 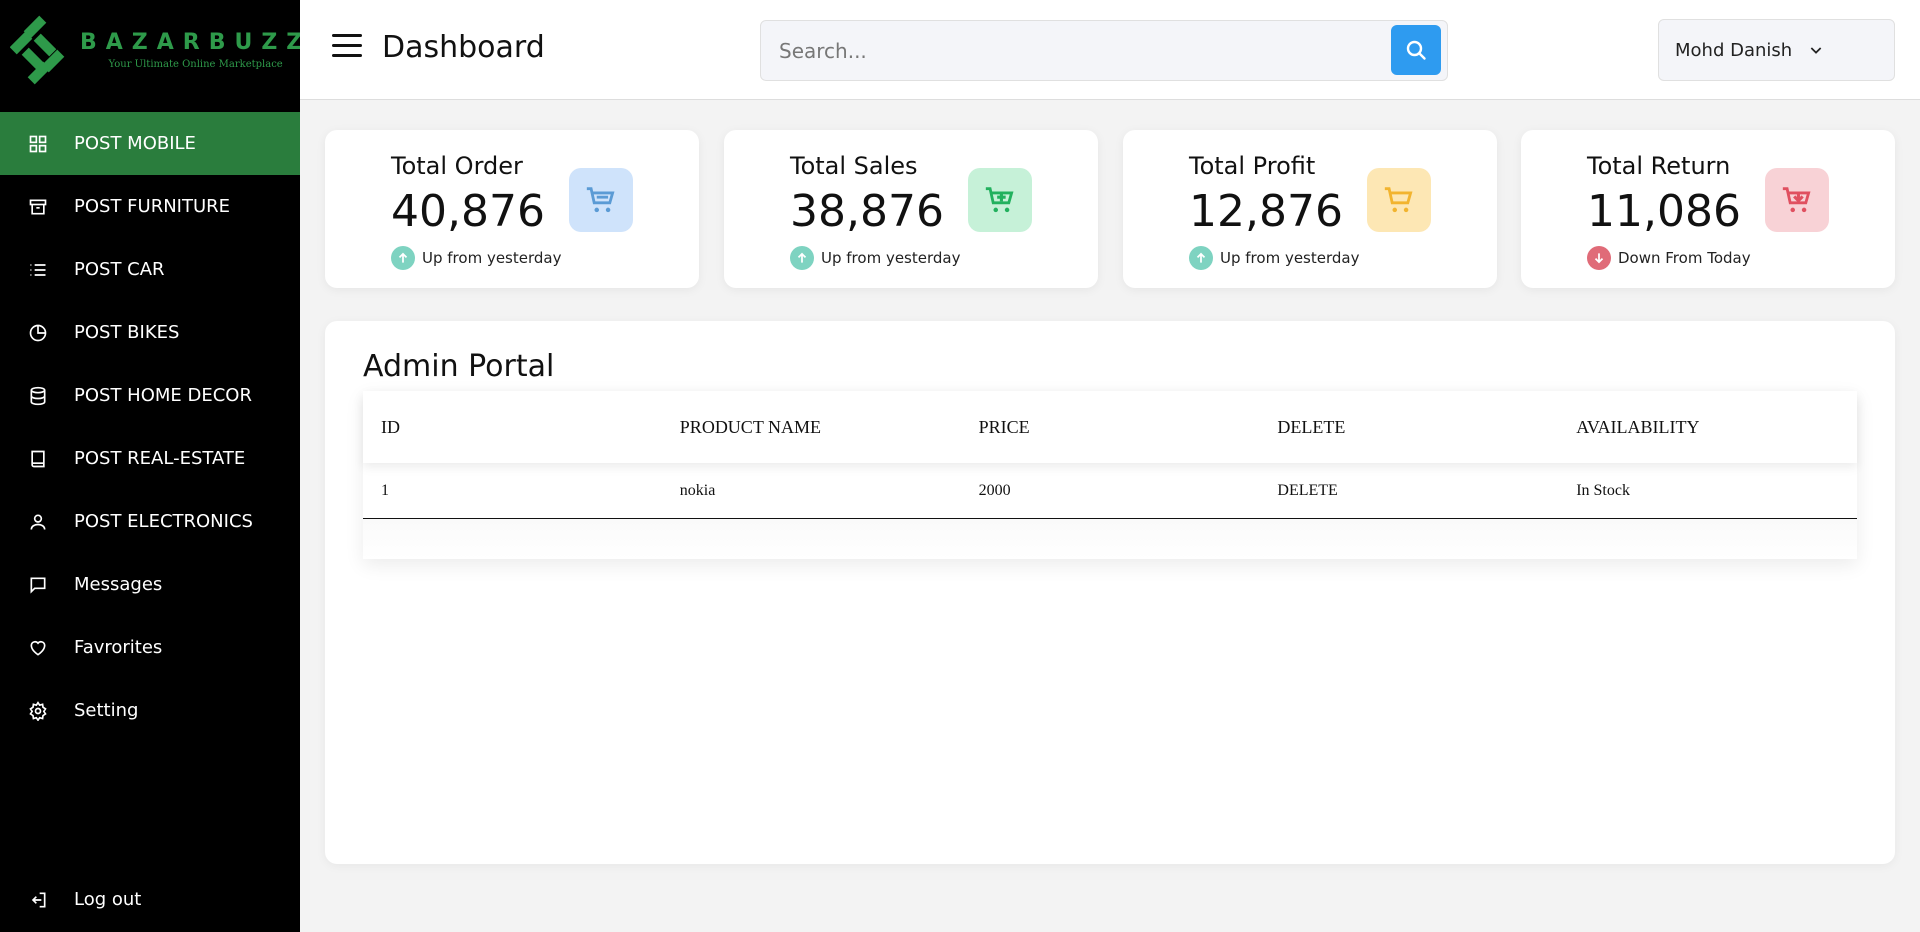 What do you see at coordinates (1110, 491) in the screenshot?
I see `table-row: 1 nokia 2000 DELETE In Stock` at bounding box center [1110, 491].